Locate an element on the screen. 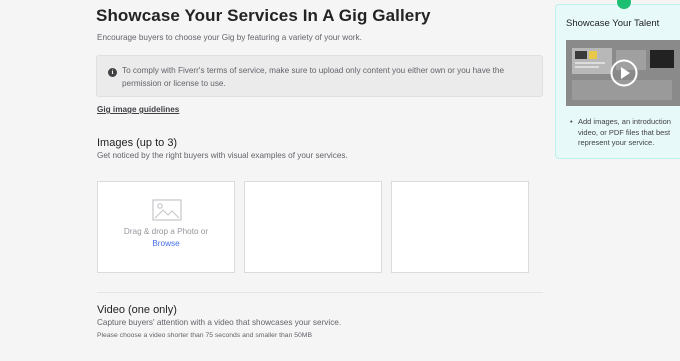 This screenshot has height=361, width=680. image-placeholder-icon is located at coordinates (167, 210).